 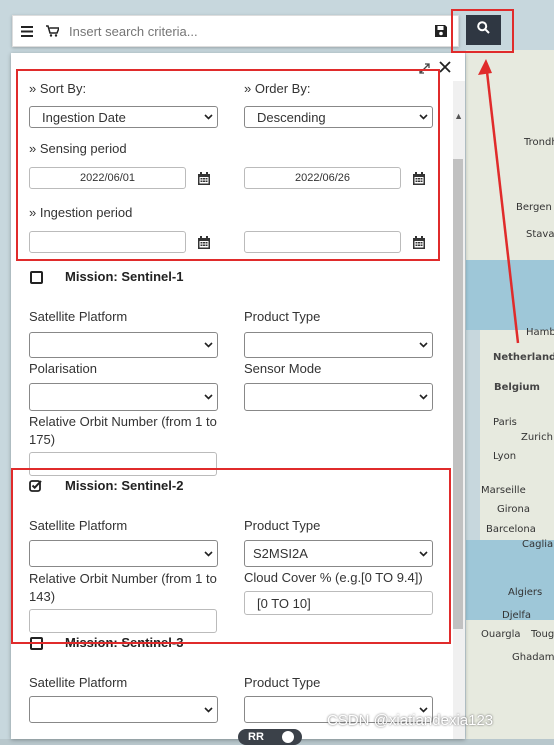 I want to click on map-label-girona: Girona, so click(x=514, y=509).